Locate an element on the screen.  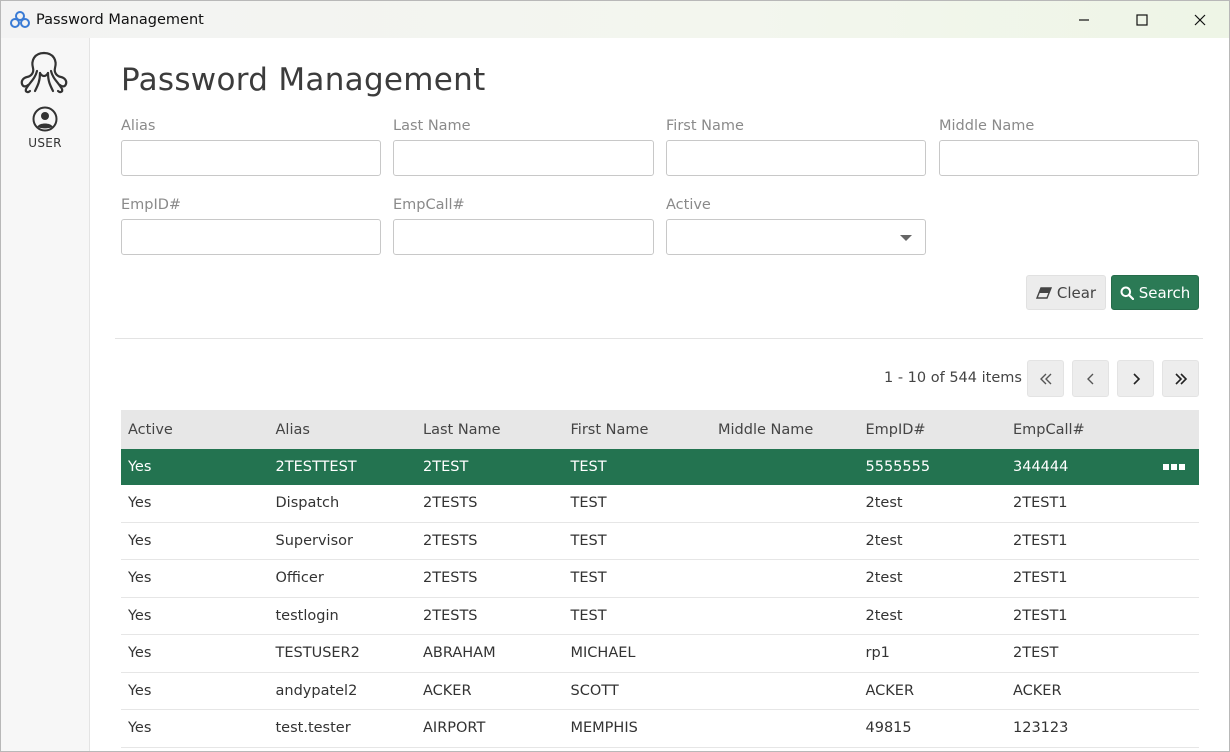
cell-alias: Officer is located at coordinates (299, 578).